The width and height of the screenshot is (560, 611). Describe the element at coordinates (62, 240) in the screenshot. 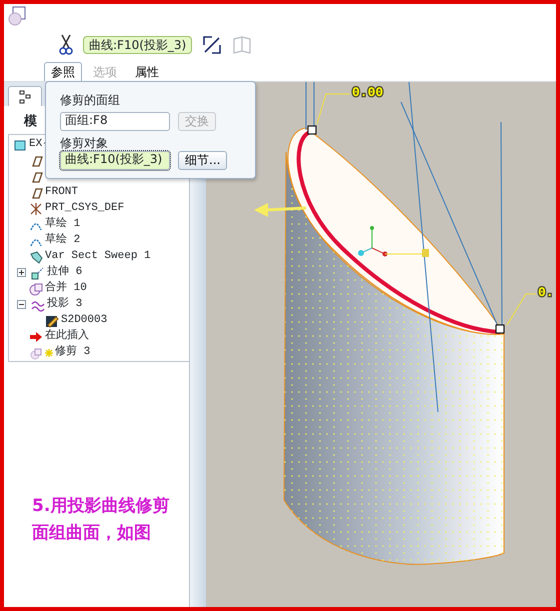

I see `tree-item: 草绘 2` at that location.